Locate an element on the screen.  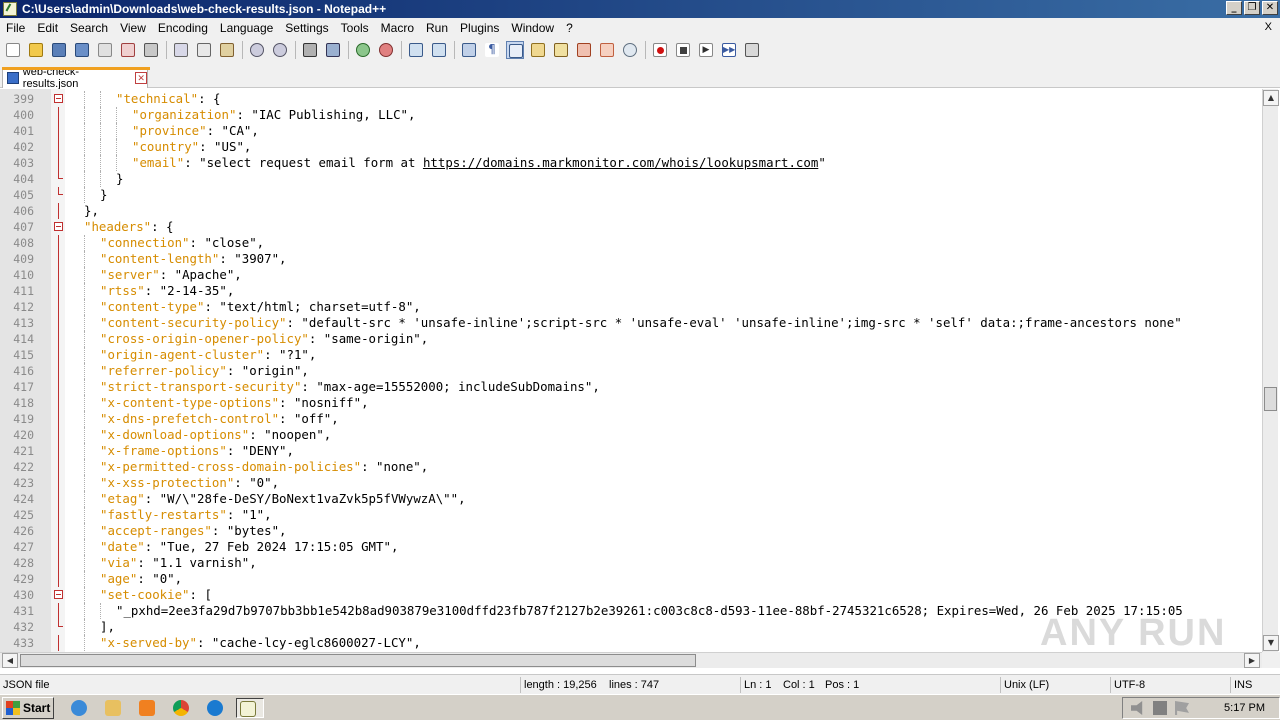
paste-icon is located at coordinates (227, 50).